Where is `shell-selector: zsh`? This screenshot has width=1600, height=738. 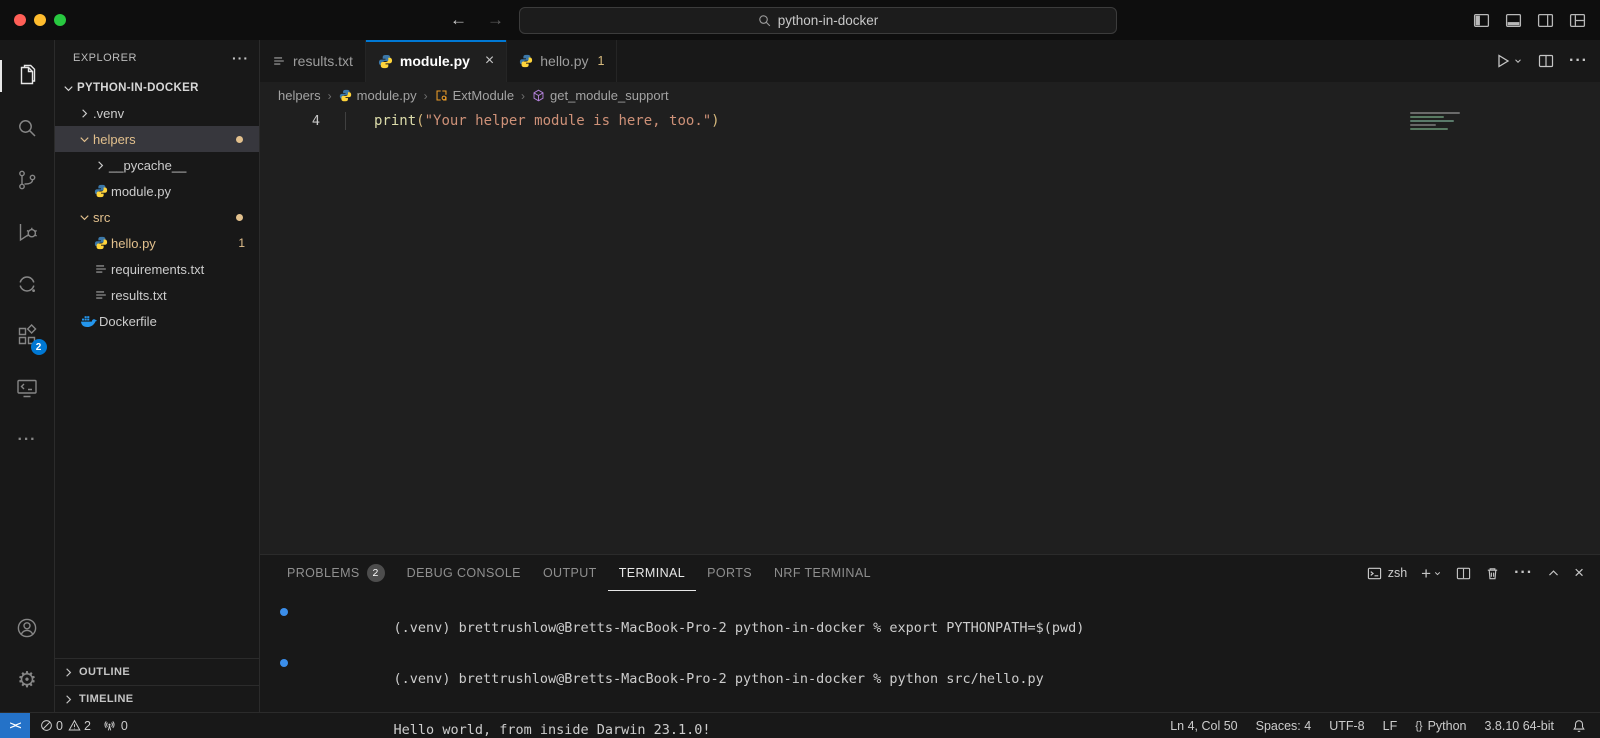 shell-selector: zsh is located at coordinates (1387, 573).